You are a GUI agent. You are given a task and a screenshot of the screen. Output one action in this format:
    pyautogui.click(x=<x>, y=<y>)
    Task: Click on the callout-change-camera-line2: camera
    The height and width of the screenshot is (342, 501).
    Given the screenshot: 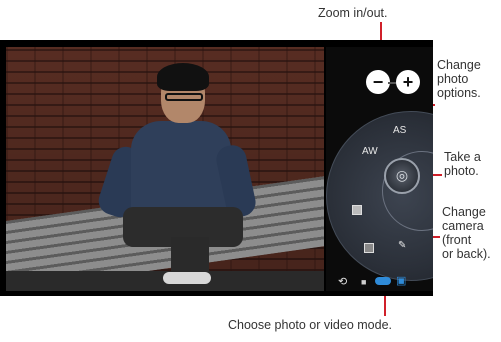 What is the action you would take?
    pyautogui.click(x=463, y=226)
    